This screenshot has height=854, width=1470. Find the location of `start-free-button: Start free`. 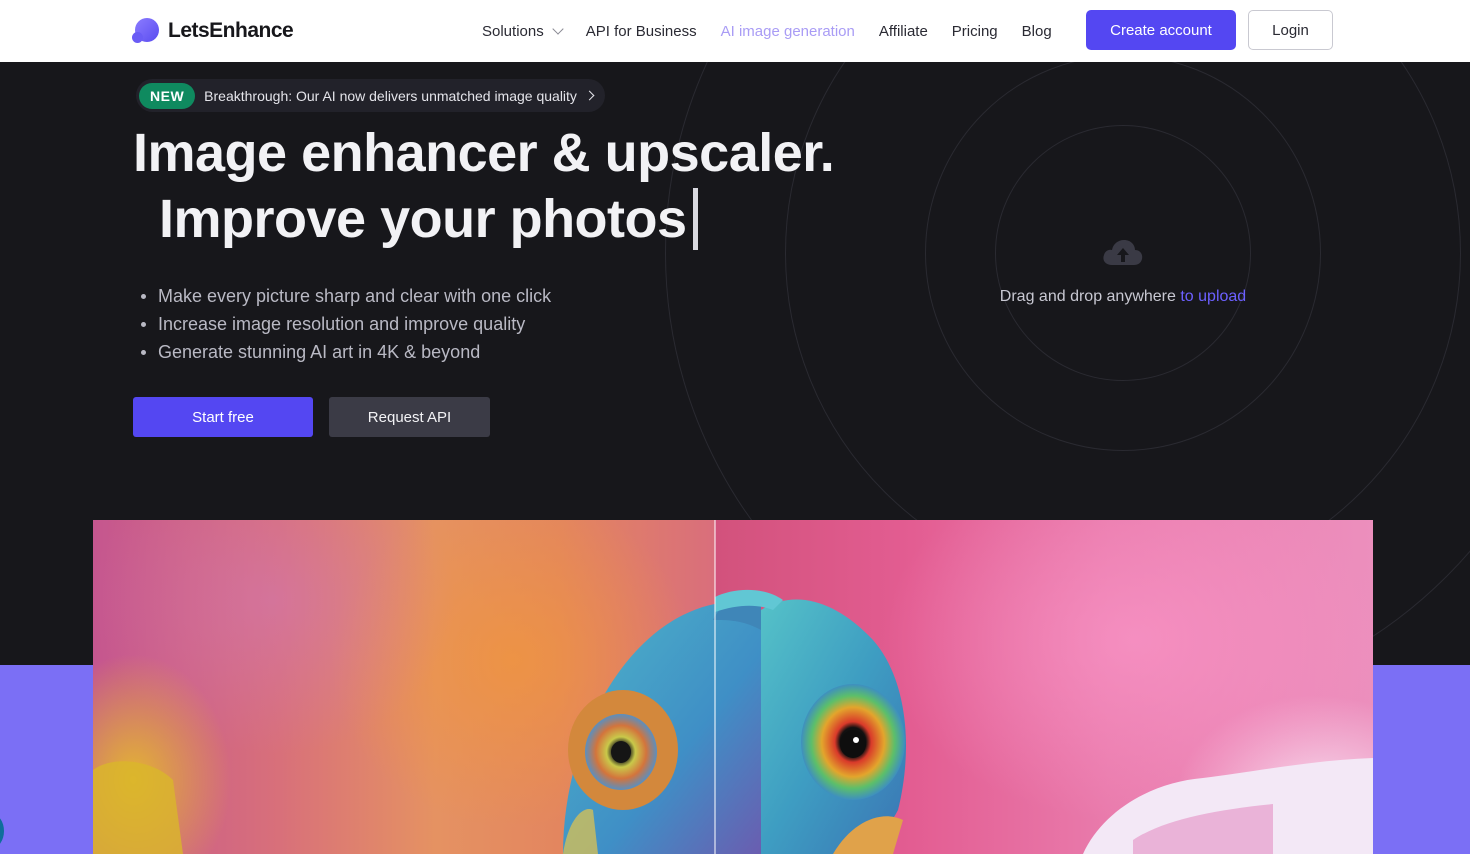

start-free-button: Start free is located at coordinates (223, 417).